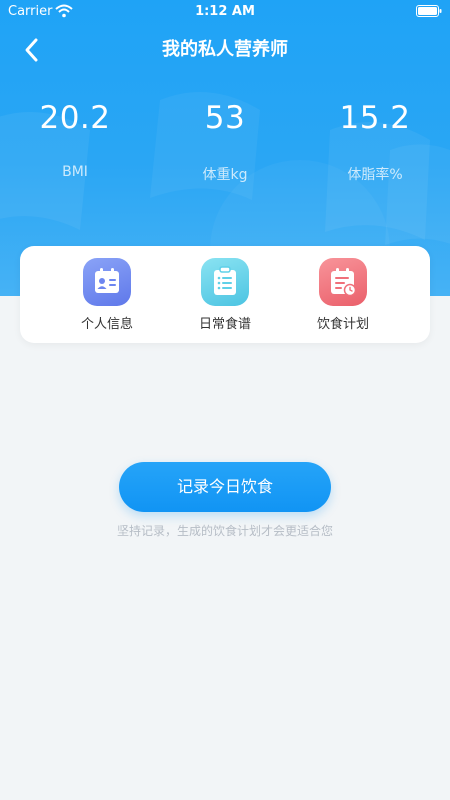 The image size is (450, 800). I want to click on stat-label: BMI, so click(75, 172).